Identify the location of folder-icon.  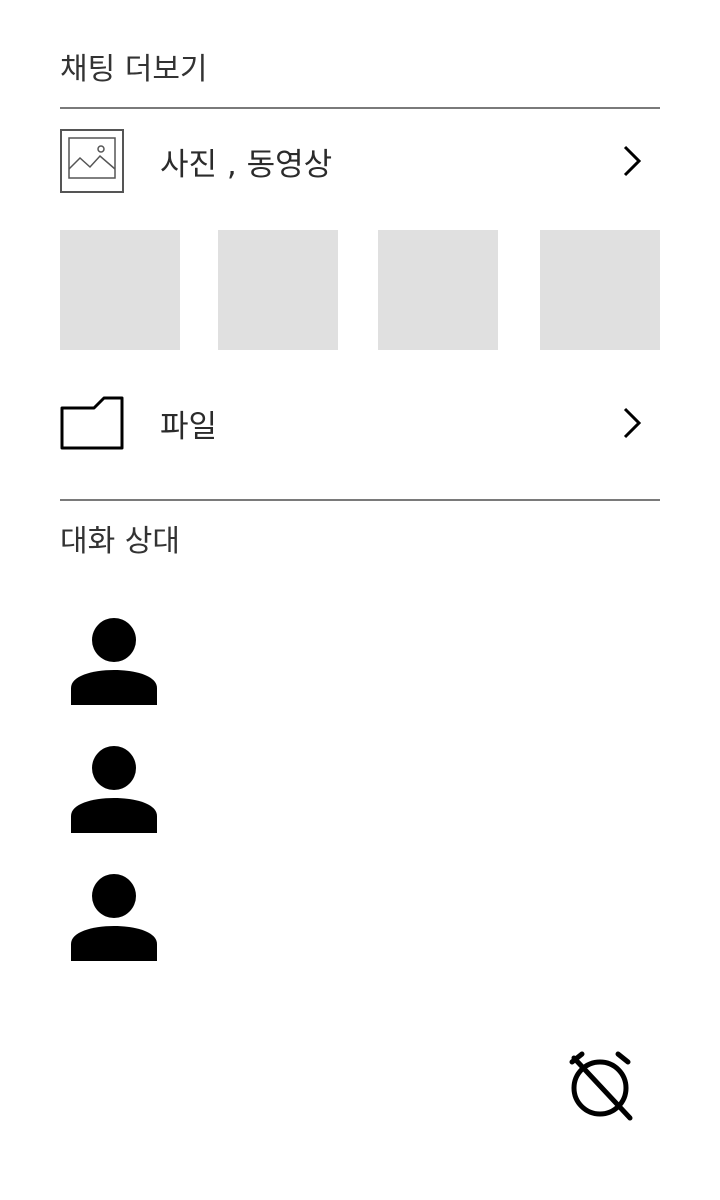
(92, 423).